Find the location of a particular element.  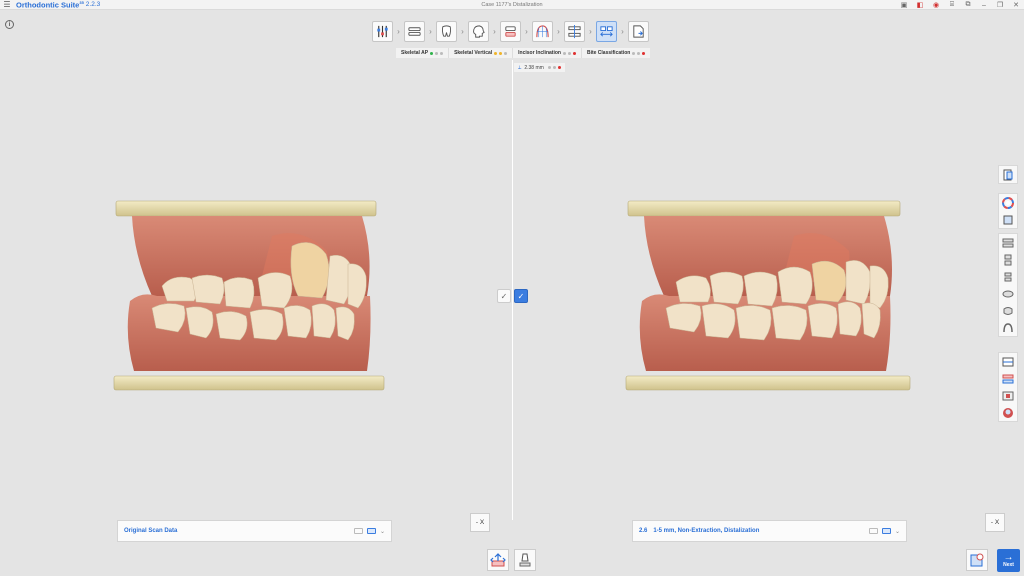

step-arch-form is located at coordinates (542, 31).